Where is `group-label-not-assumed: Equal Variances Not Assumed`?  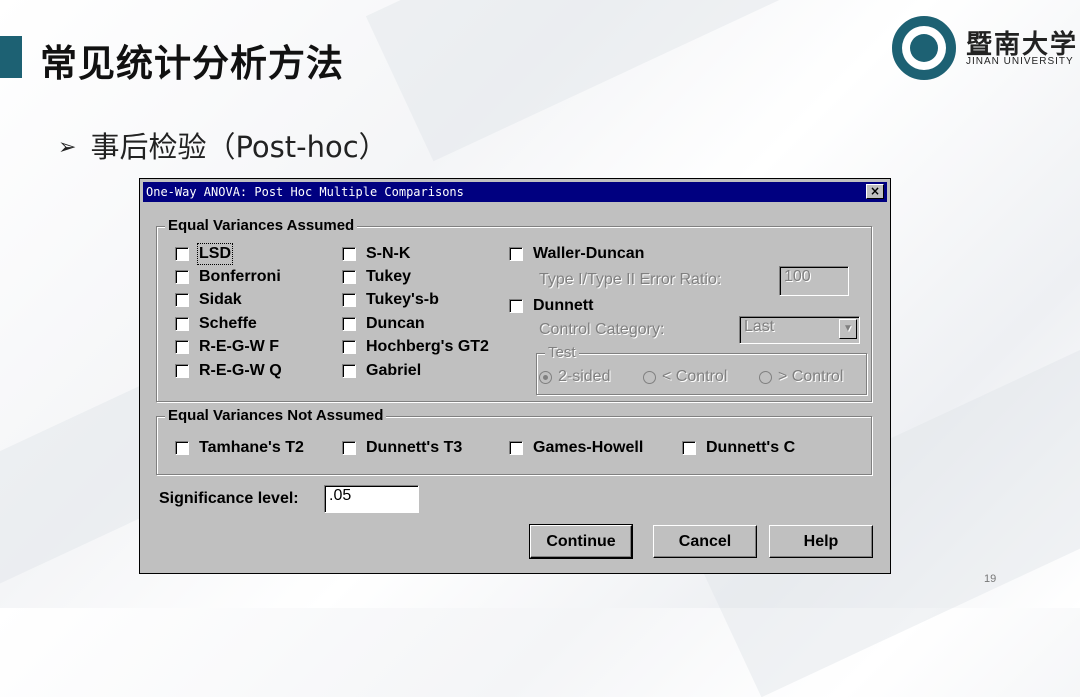
group-label-not-assumed: Equal Variances Not Assumed is located at coordinates (276, 415).